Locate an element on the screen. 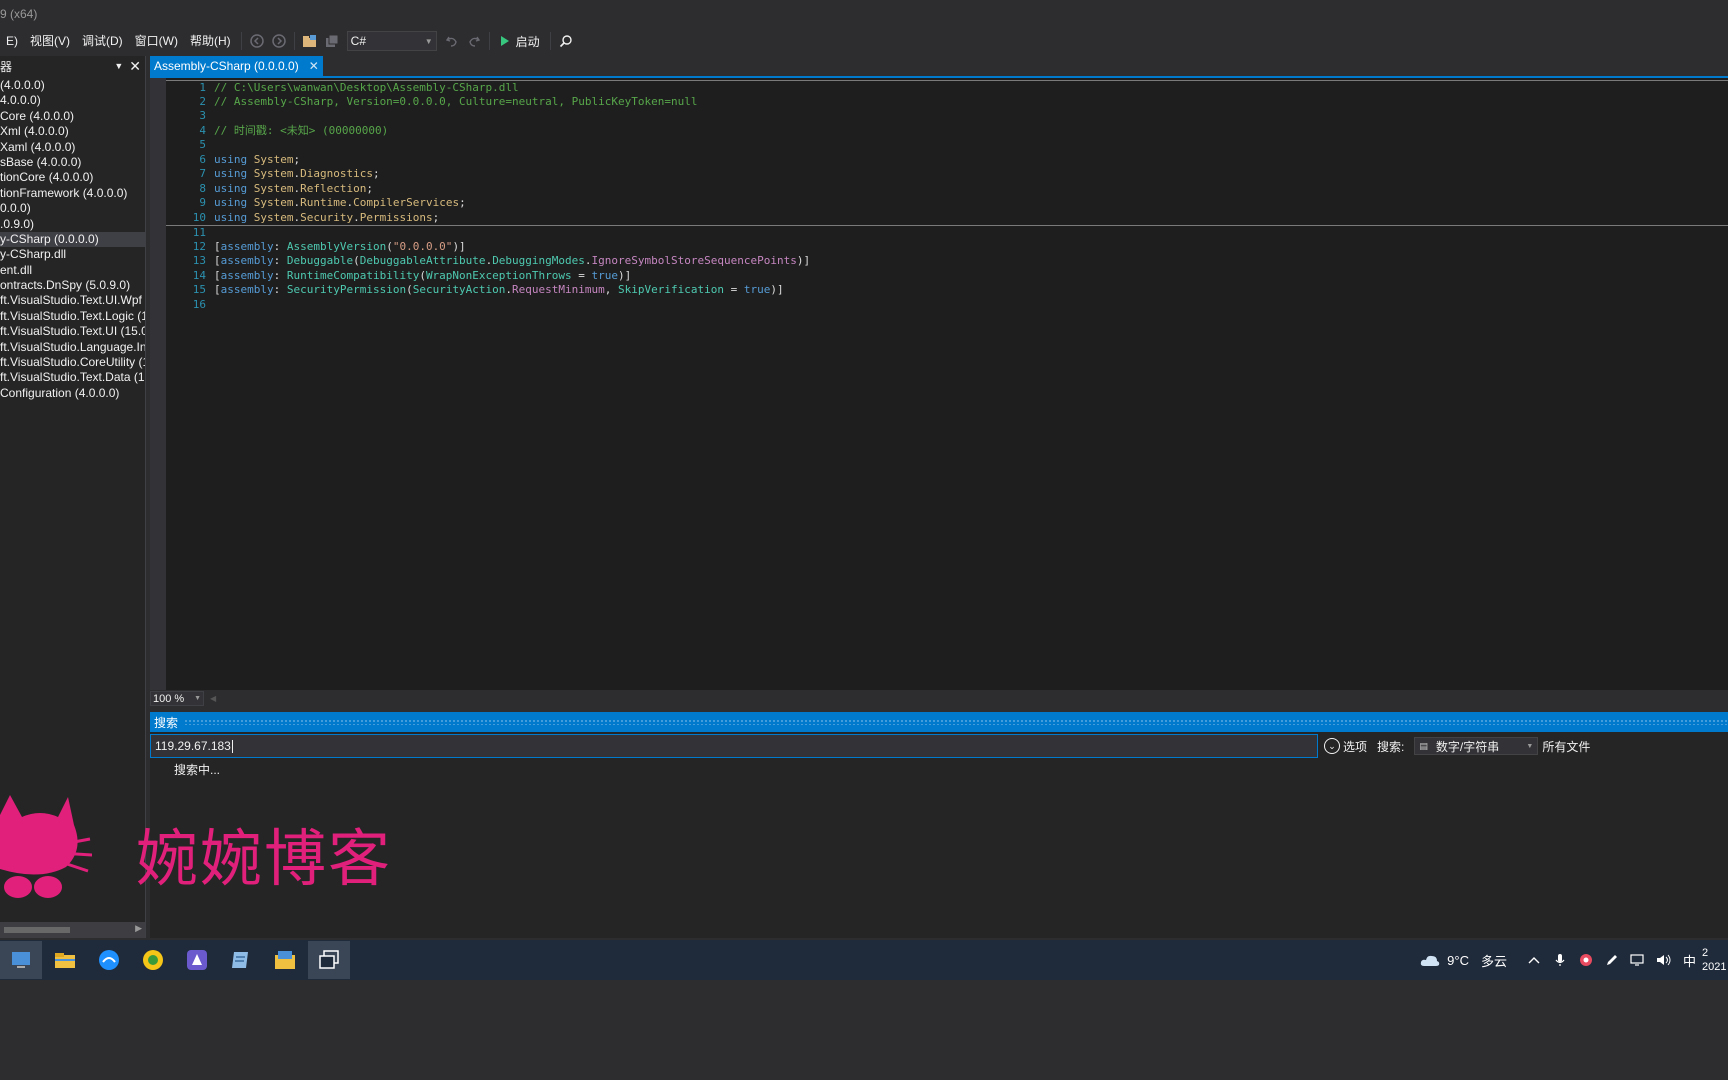  folder-app-icon is located at coordinates (285, 960).